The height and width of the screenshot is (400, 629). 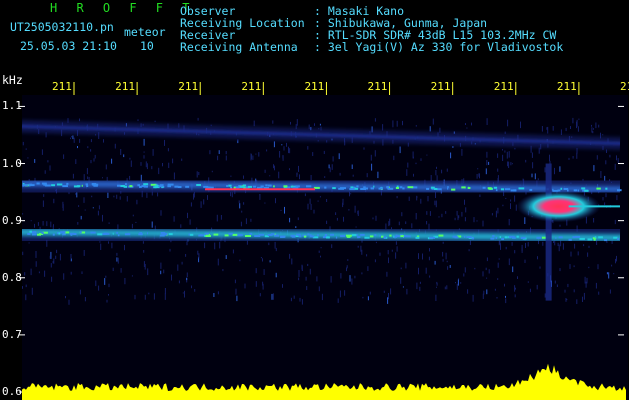 I want to click on meteor-streak, so click(x=548, y=232).